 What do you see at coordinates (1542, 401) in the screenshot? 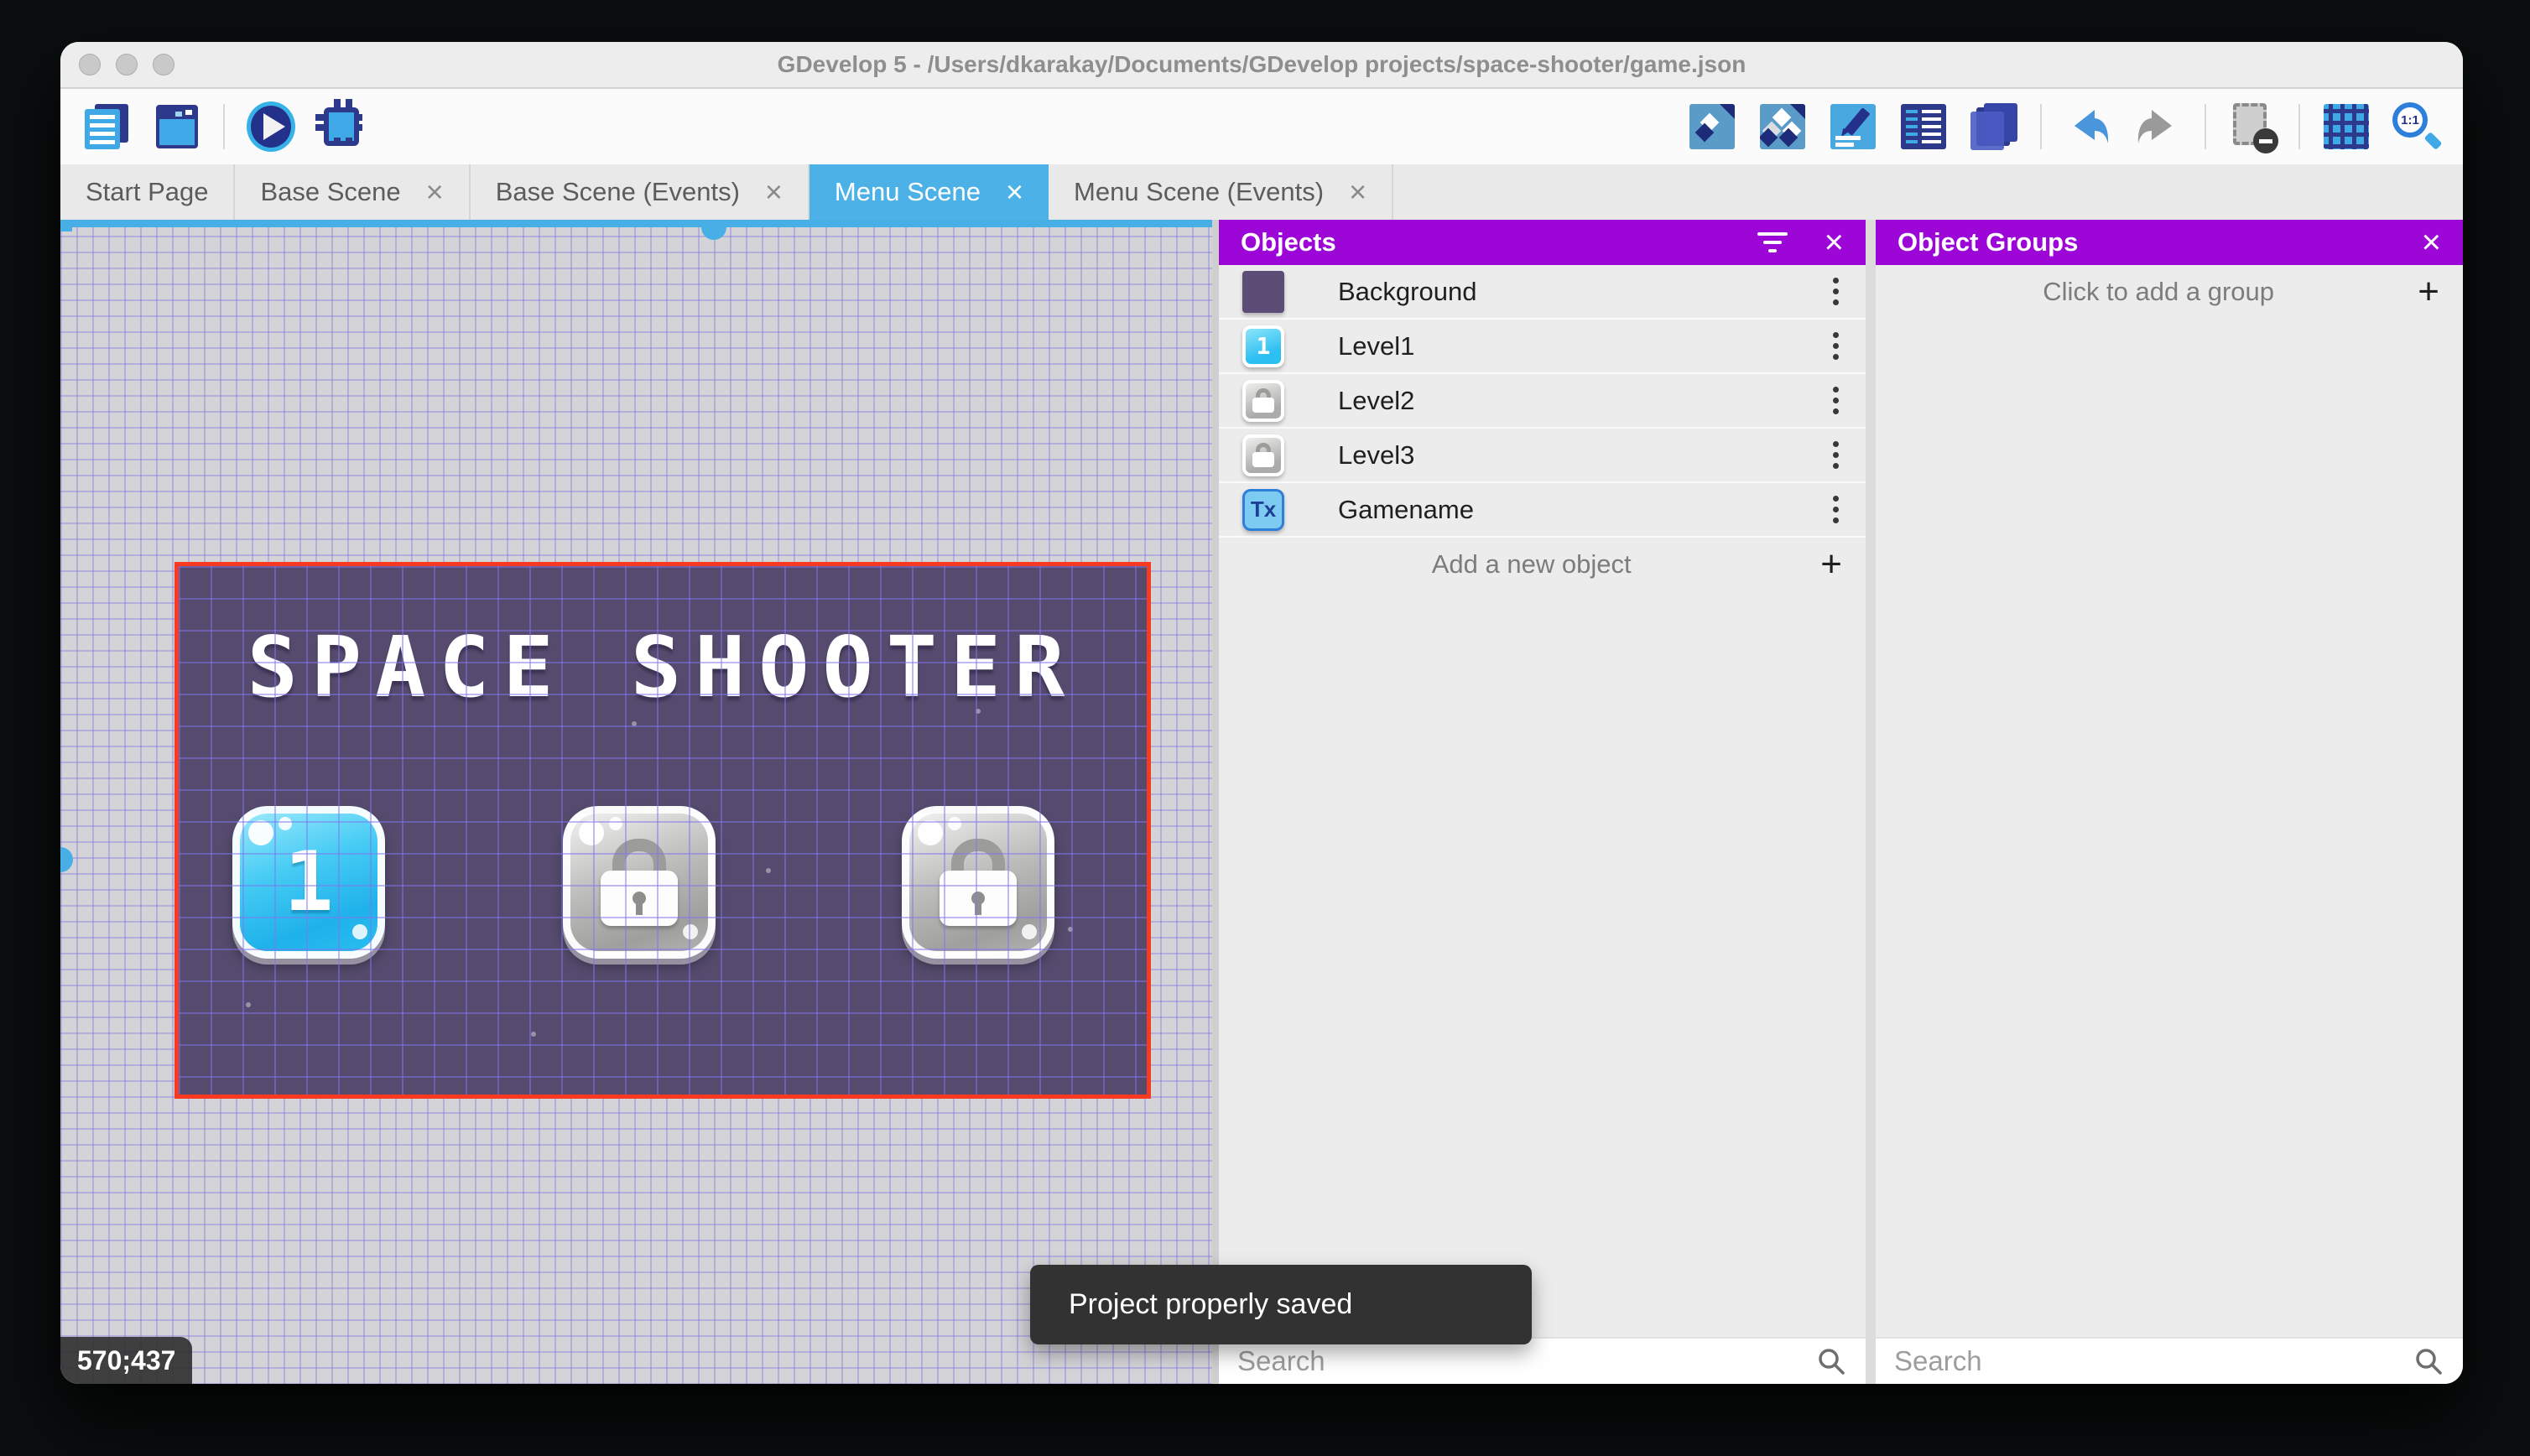
I see `object-row-level2: Level2` at bounding box center [1542, 401].